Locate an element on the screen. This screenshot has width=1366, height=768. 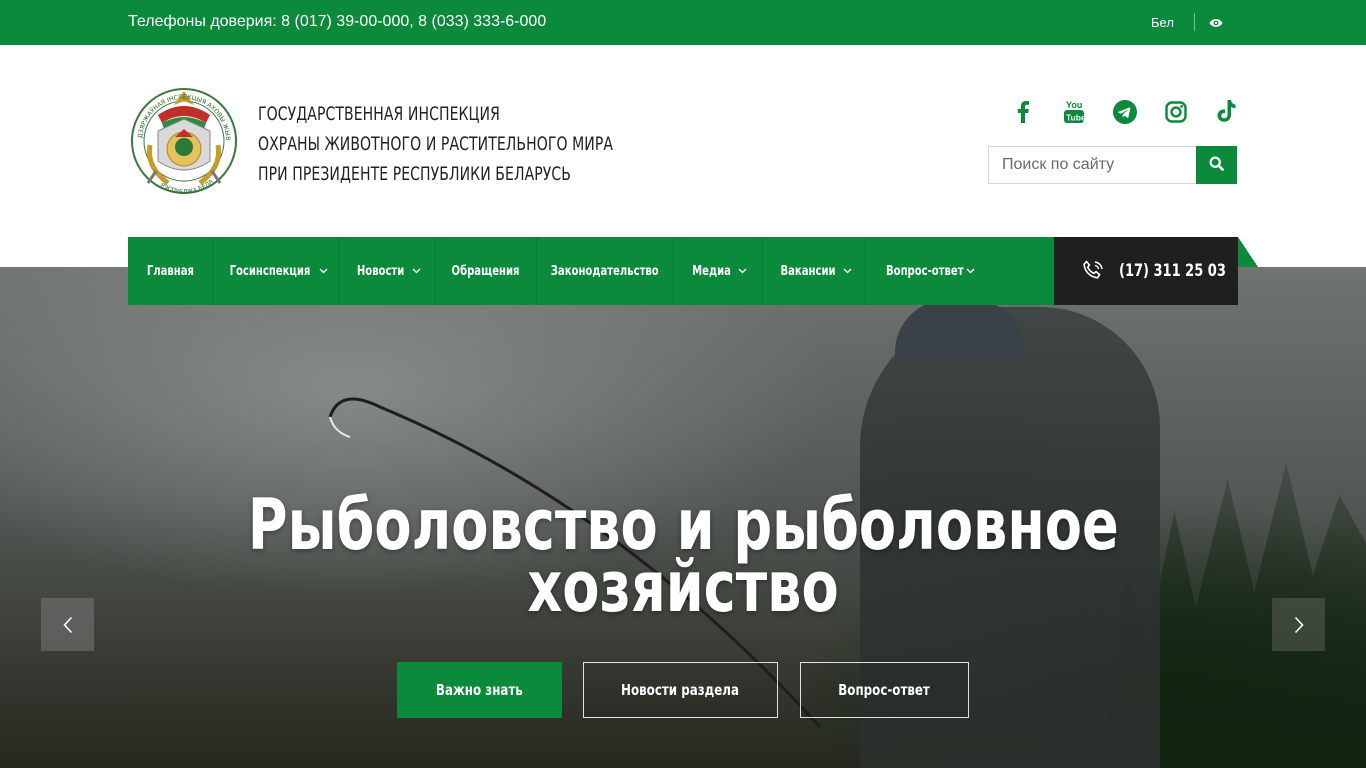
search-input is located at coordinates (1092, 165).